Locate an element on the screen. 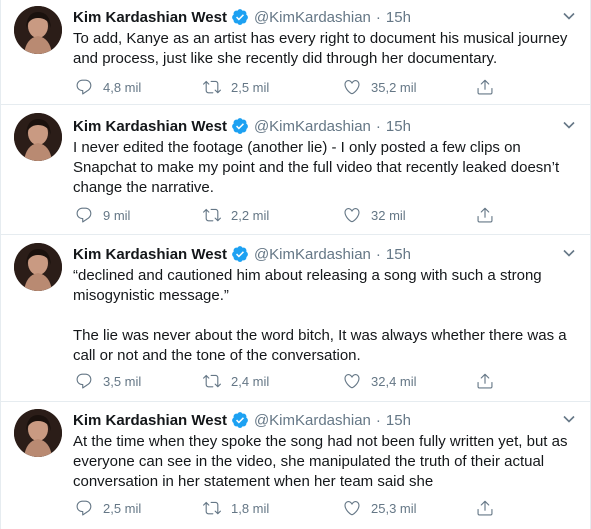 Image resolution: width=591 pixels, height=529 pixels. reply-button: 4,8 mil is located at coordinates (108, 87).